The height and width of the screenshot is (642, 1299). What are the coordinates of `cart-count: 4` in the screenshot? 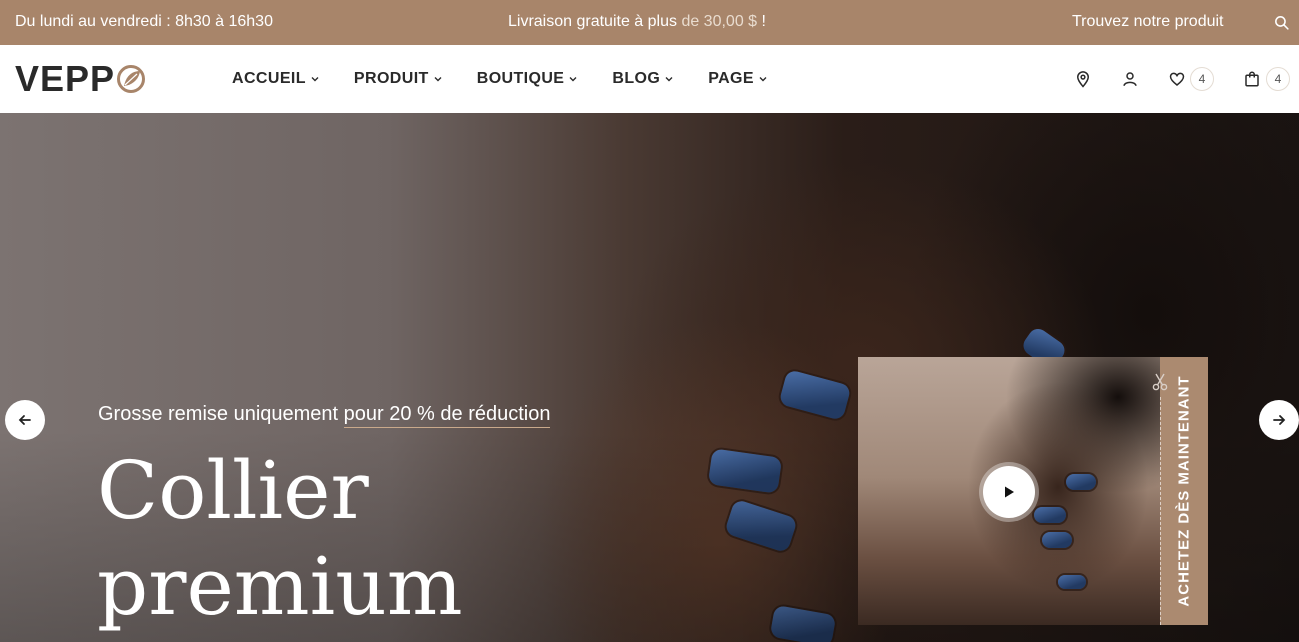 It's located at (1278, 79).